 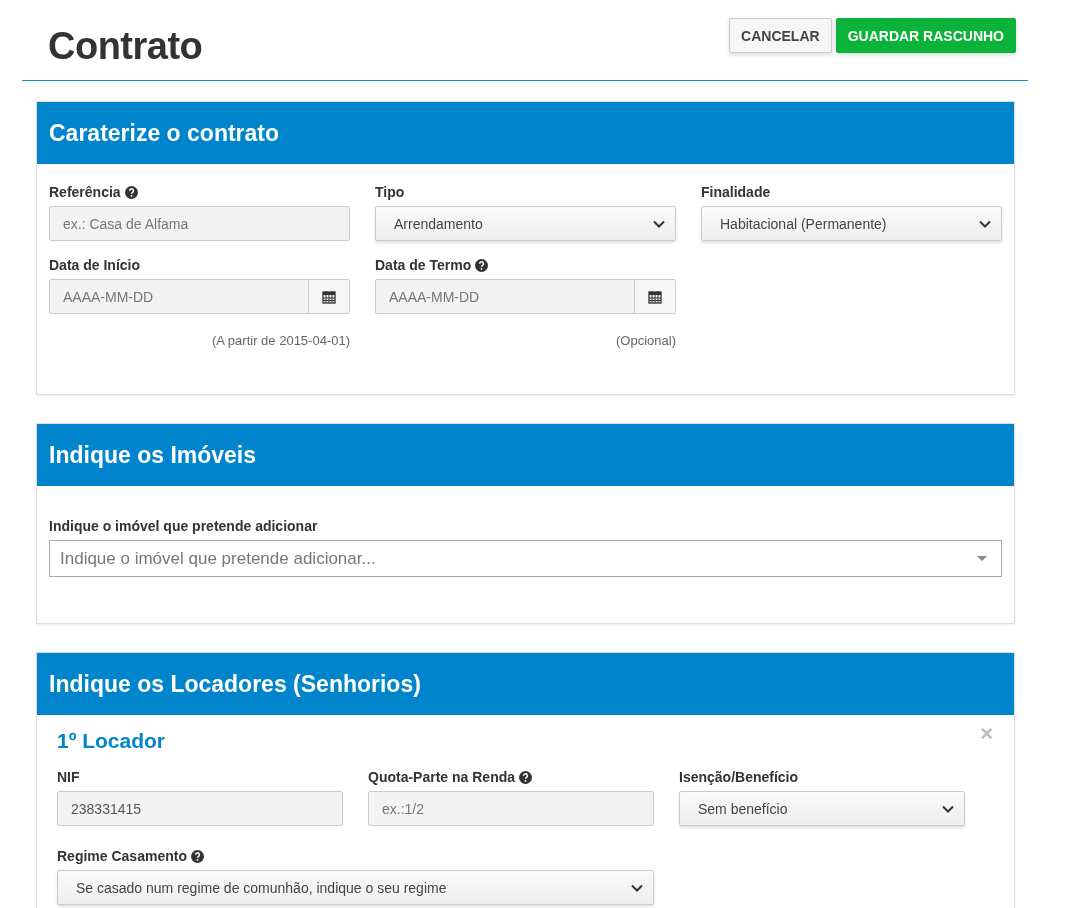 What do you see at coordinates (130, 856) in the screenshot?
I see `field-label: Regime Casamento` at bounding box center [130, 856].